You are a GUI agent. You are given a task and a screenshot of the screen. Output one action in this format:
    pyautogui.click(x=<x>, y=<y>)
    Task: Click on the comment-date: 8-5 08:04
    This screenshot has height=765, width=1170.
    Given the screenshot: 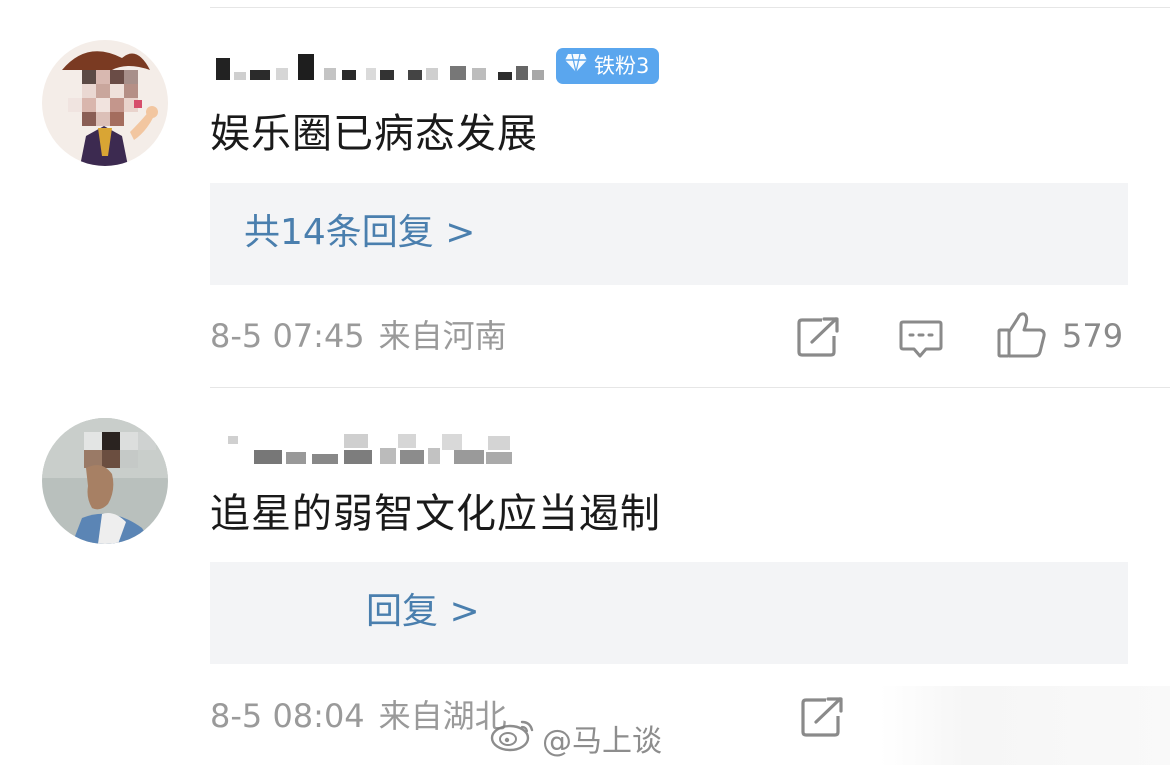 What is the action you would take?
    pyautogui.click(x=287, y=716)
    